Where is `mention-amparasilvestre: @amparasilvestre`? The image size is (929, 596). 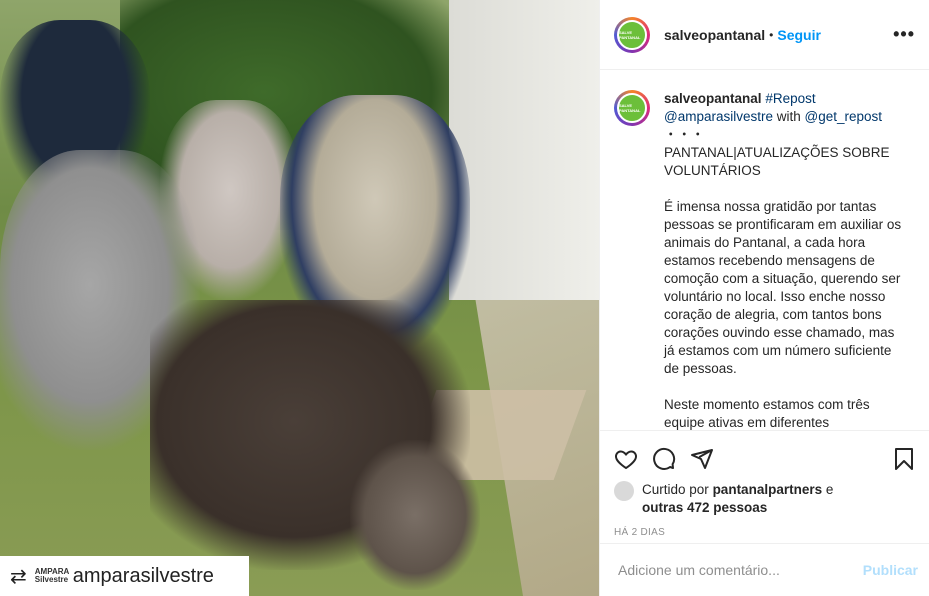 mention-amparasilvestre: @amparasilvestre is located at coordinates (718, 116).